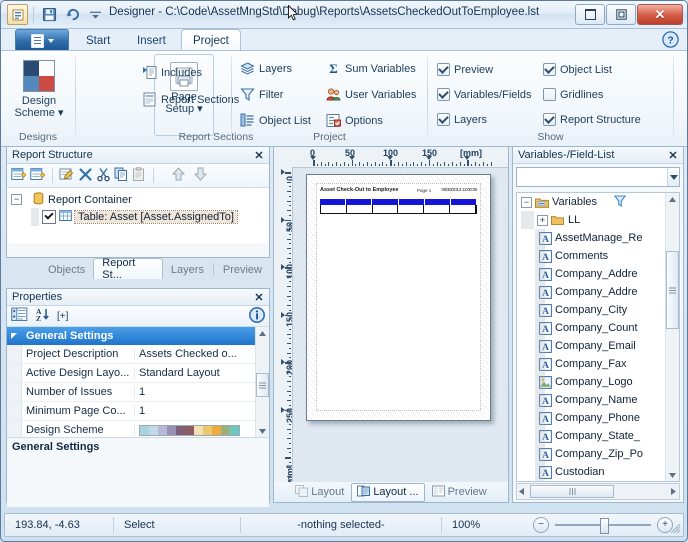 The image size is (688, 542). I want to click on zoom-slider-thumb, so click(604, 526).